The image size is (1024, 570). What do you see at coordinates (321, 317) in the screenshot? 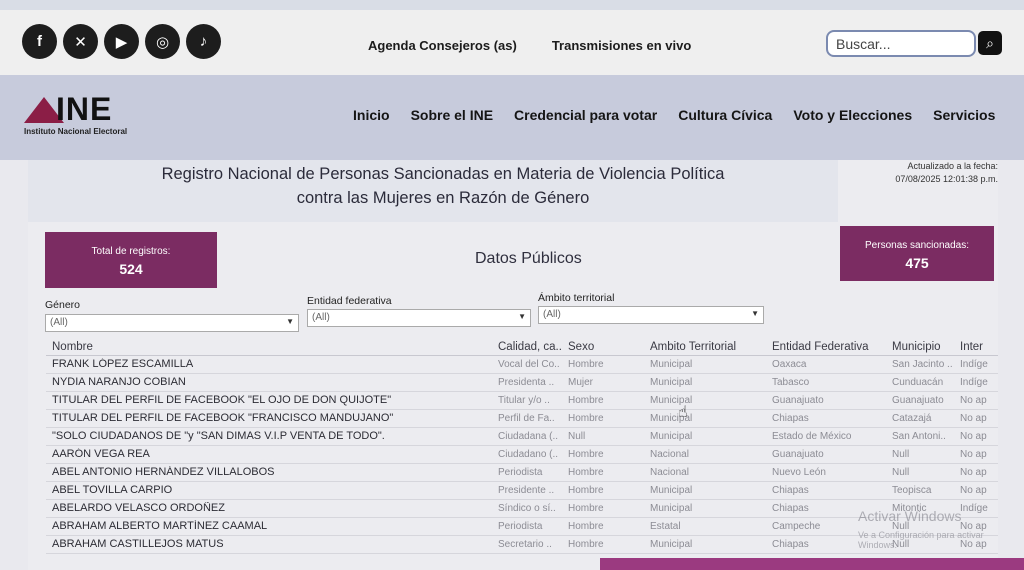
I see `state-filter-value: (All)` at bounding box center [321, 317].